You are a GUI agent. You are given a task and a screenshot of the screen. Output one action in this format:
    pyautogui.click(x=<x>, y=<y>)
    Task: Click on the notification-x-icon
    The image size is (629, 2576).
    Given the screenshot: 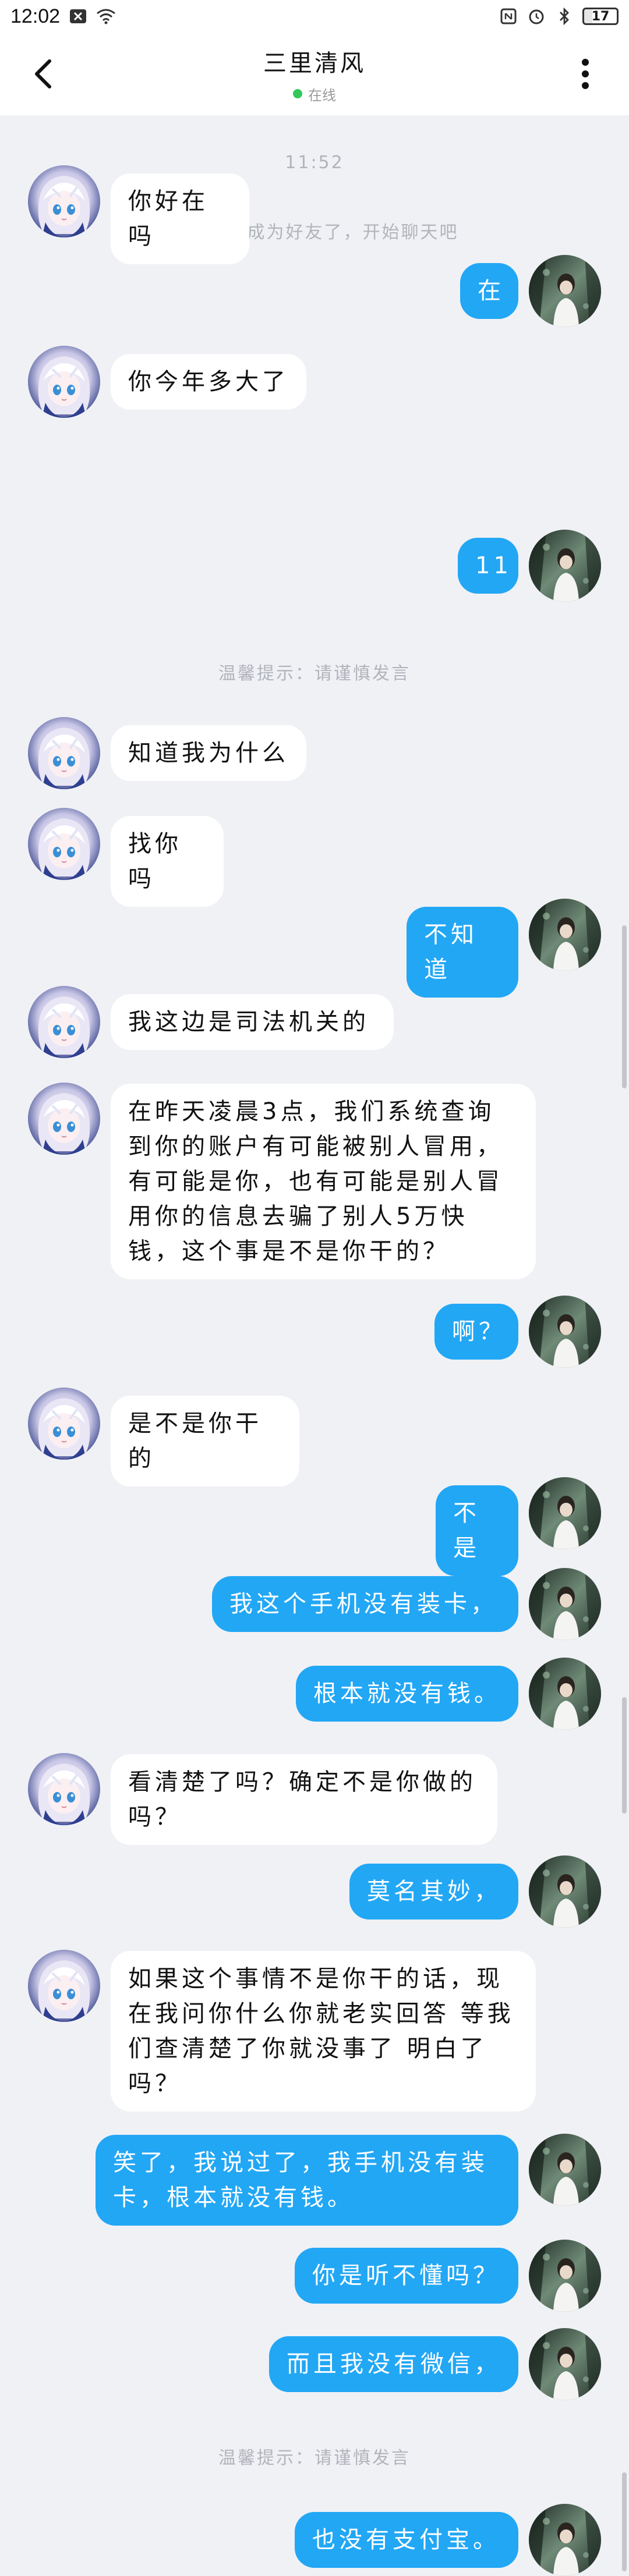 What is the action you would take?
    pyautogui.click(x=78, y=16)
    